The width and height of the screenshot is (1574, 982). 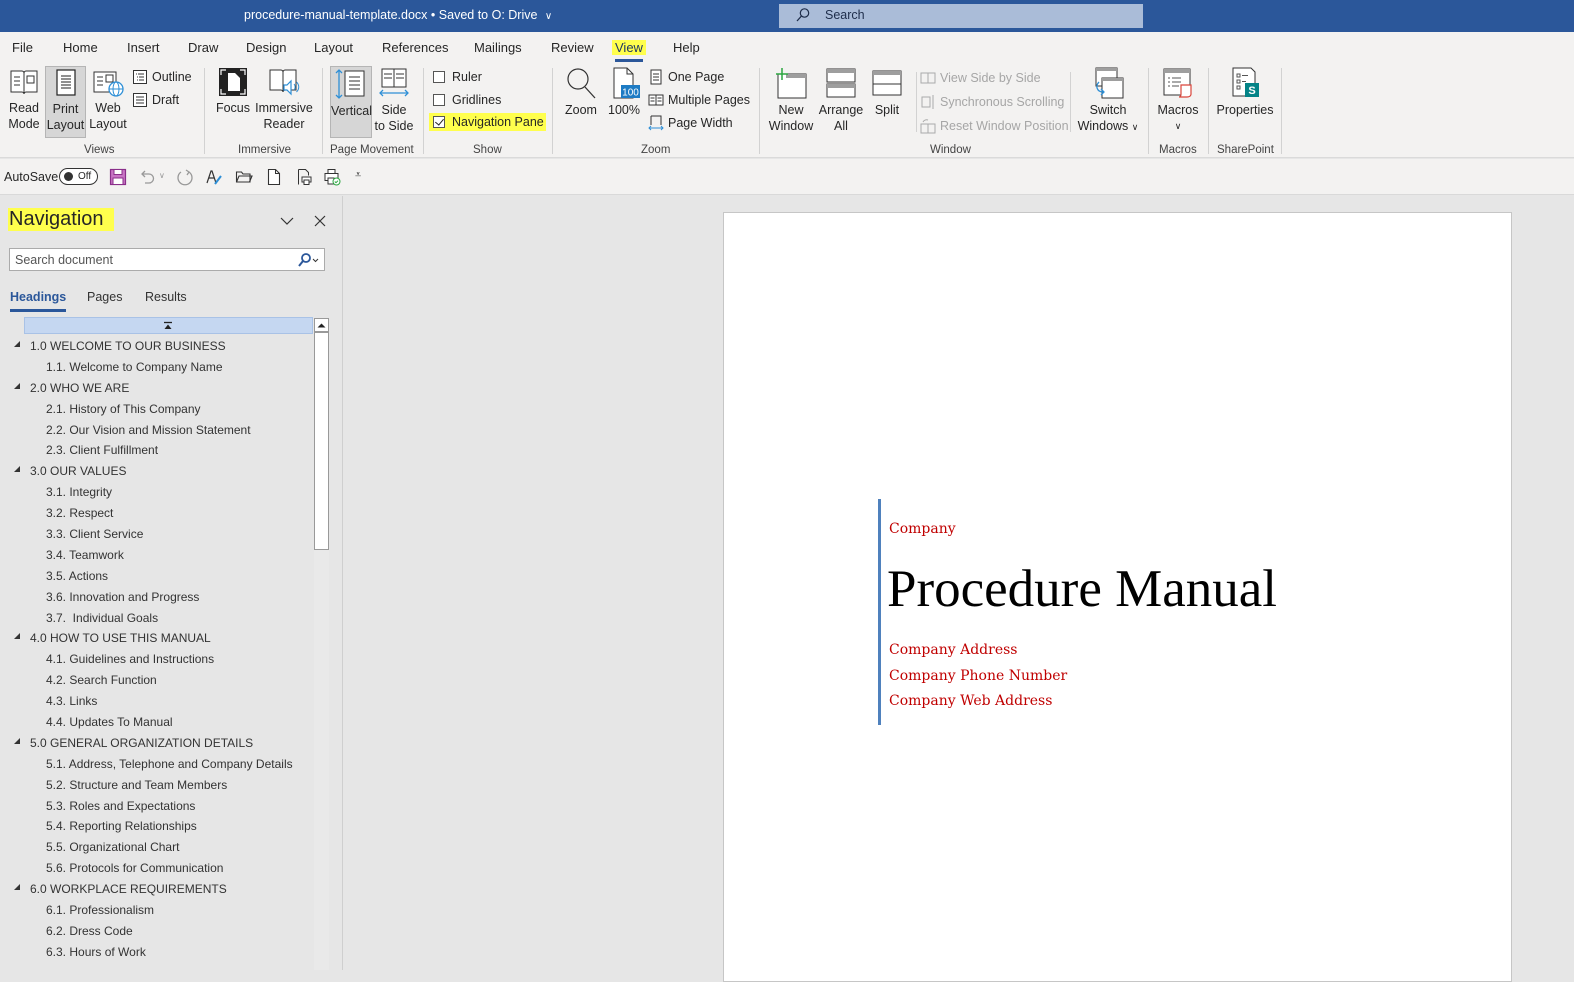 I want to click on switch-windows-button: Switch Windows ∨, so click(x=1108, y=102).